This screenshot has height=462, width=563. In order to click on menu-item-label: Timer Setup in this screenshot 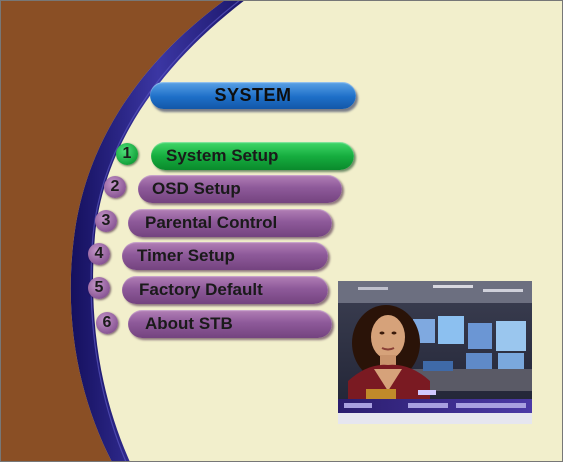, I will do `click(186, 255)`.